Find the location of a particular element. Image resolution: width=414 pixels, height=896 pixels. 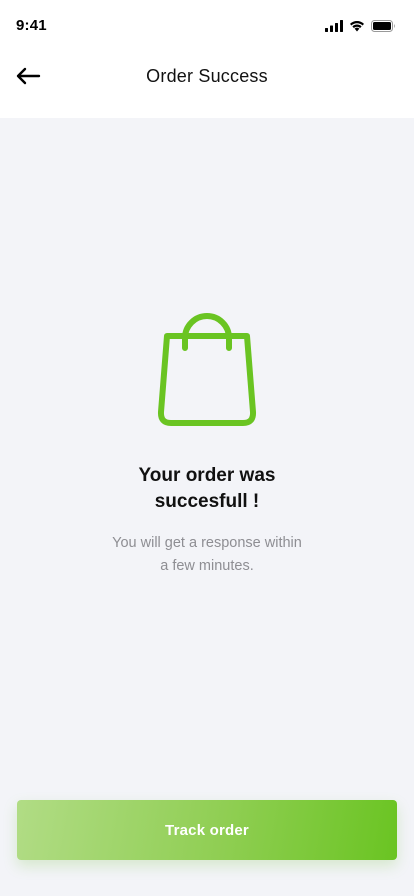

track-order-button: Track order is located at coordinates (207, 830).